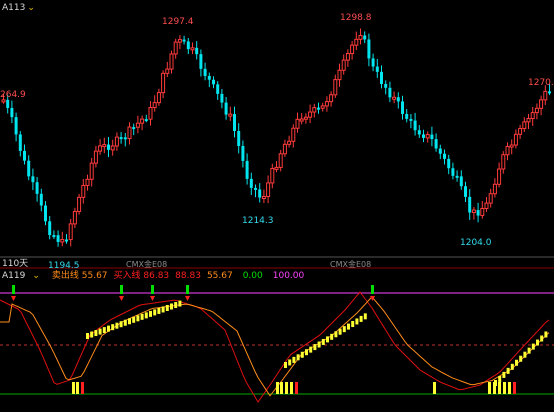 This screenshot has height=412, width=554. I want to click on ind-value-3: 88.83, so click(188, 276).